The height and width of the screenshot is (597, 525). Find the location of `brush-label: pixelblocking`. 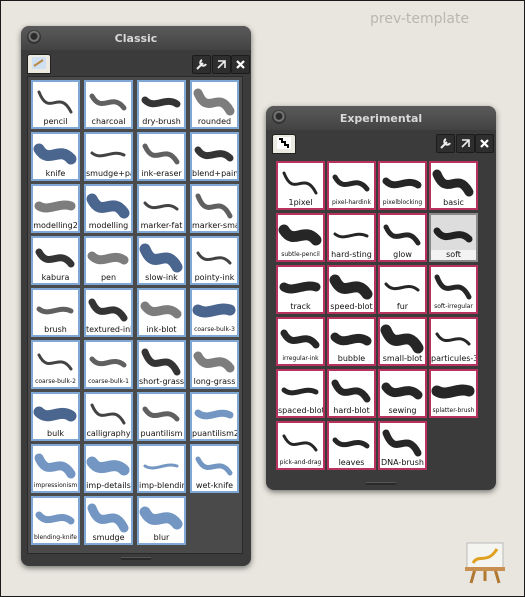

brush-label: pixelblocking is located at coordinates (402, 203).